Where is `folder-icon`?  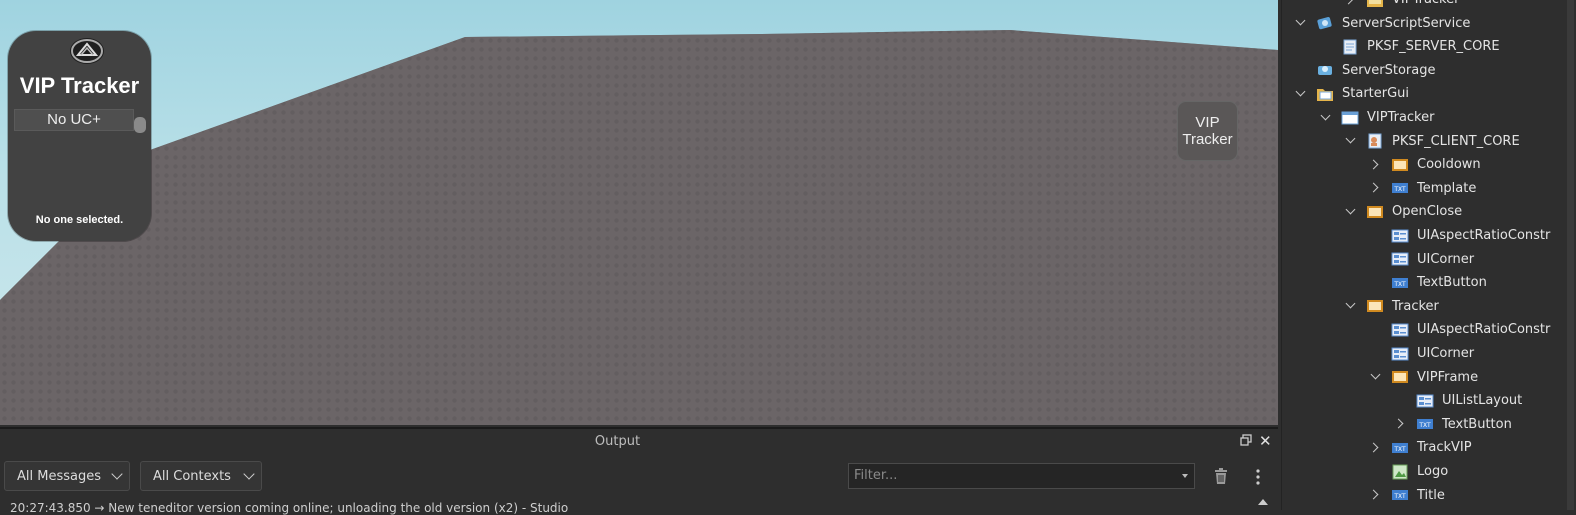 folder-icon is located at coordinates (1375, 4).